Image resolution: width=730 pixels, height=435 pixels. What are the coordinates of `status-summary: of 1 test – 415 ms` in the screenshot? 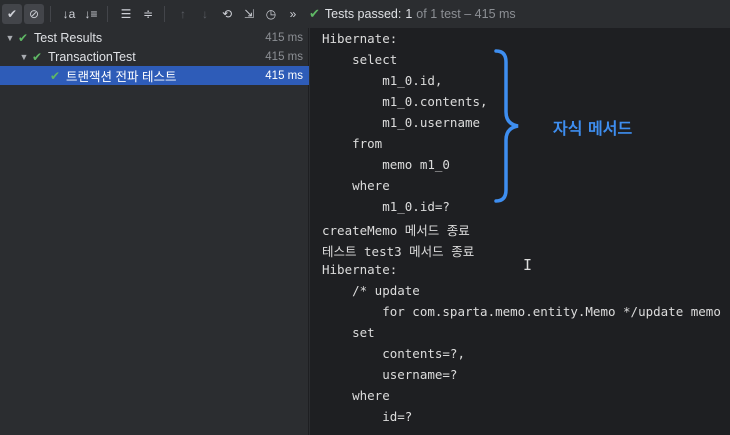 It's located at (466, 14).